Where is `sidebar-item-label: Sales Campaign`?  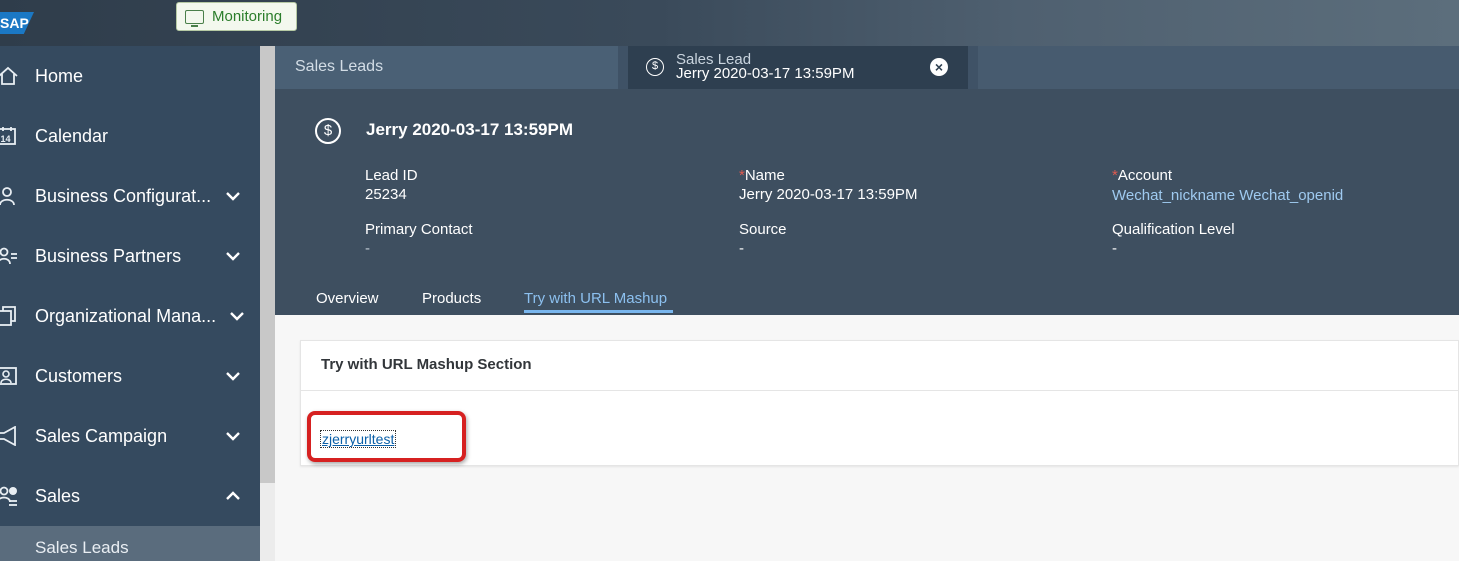
sidebar-item-label: Sales Campaign is located at coordinates (101, 435).